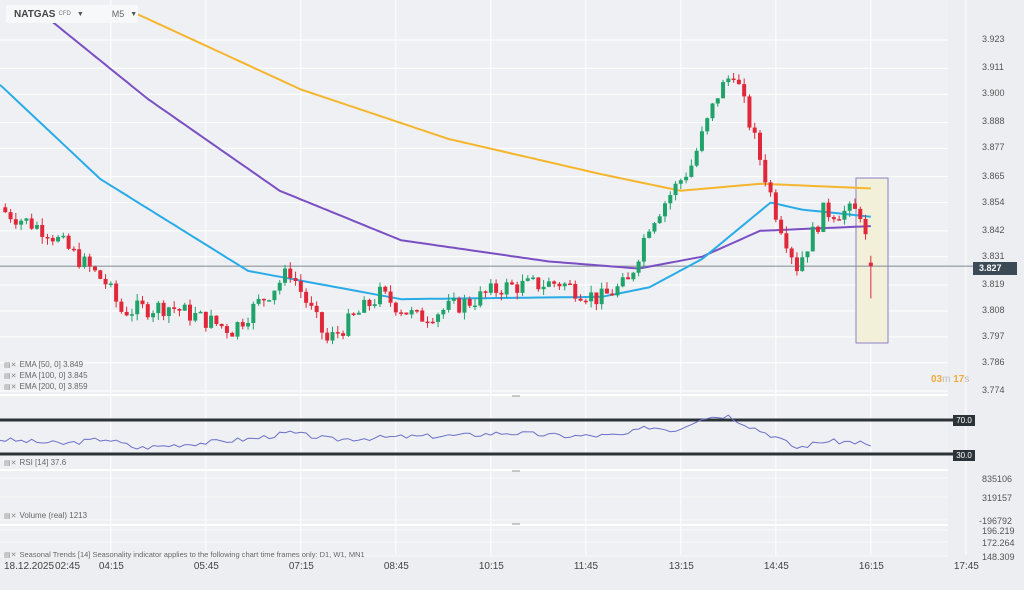 The image size is (1024, 590). Describe the element at coordinates (35, 462) in the screenshot. I see `legend-rsi: ▤✕ RSI [14] 37.6` at that location.